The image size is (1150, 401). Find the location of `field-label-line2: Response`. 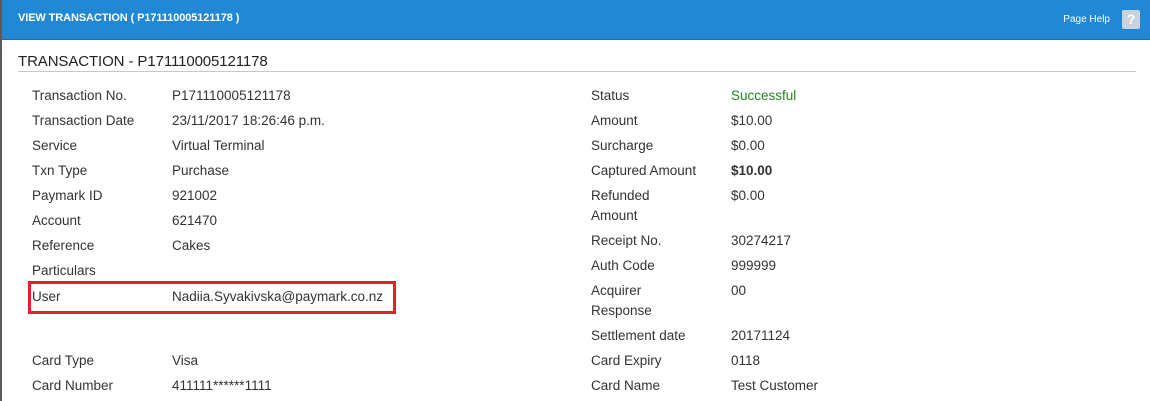

field-label-line2: Response is located at coordinates (621, 310).